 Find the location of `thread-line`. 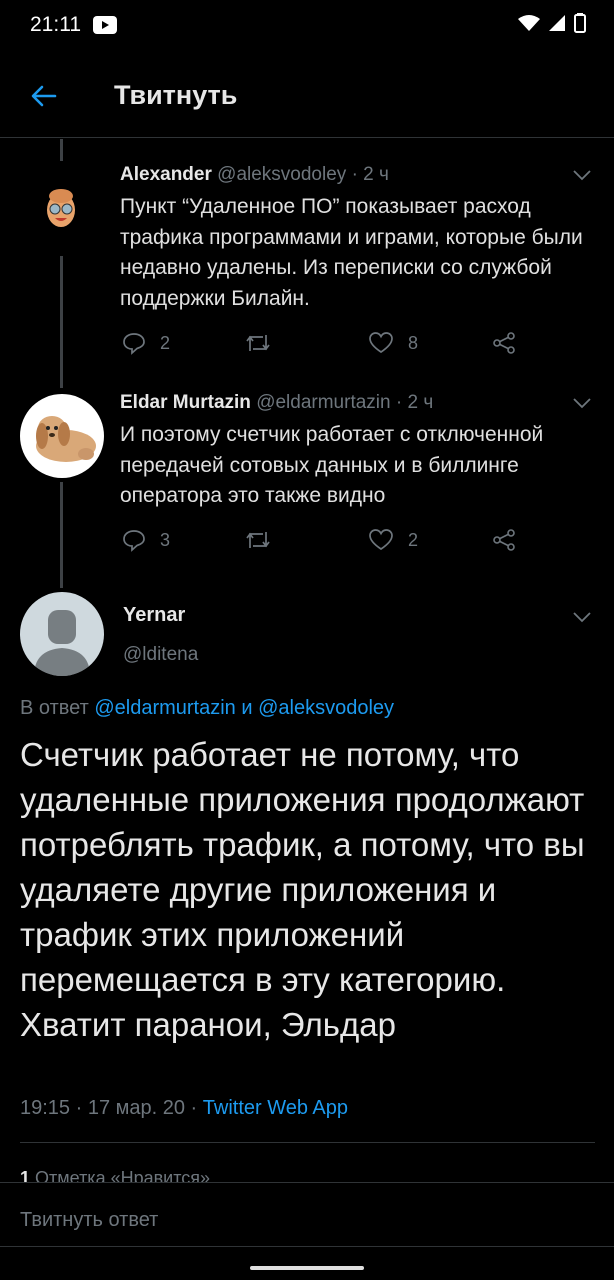

thread-line is located at coordinates (61, 150).